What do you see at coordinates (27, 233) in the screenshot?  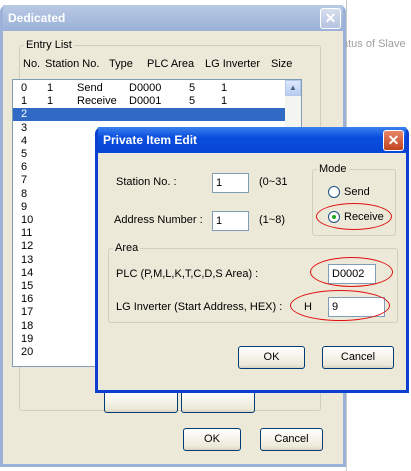 I see `list-cell-no: 11` at bounding box center [27, 233].